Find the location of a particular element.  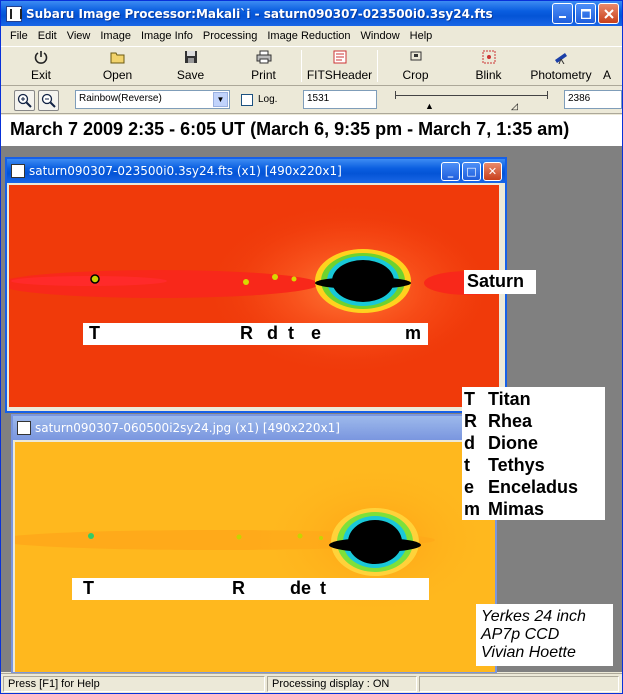

minimize-icon is located at coordinates (562, 16).